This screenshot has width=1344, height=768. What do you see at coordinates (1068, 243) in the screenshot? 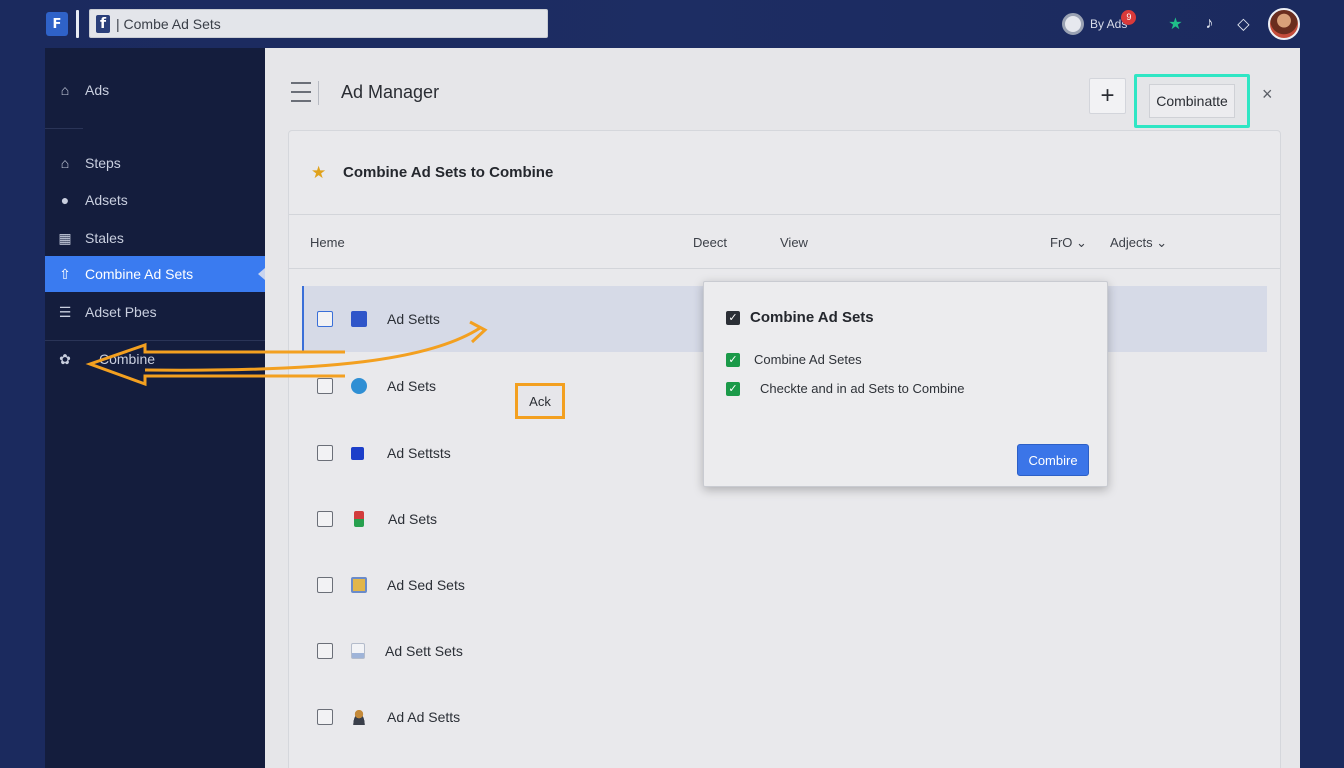
I see `column-fro-dropdown: FrO ⌄` at bounding box center [1068, 243].